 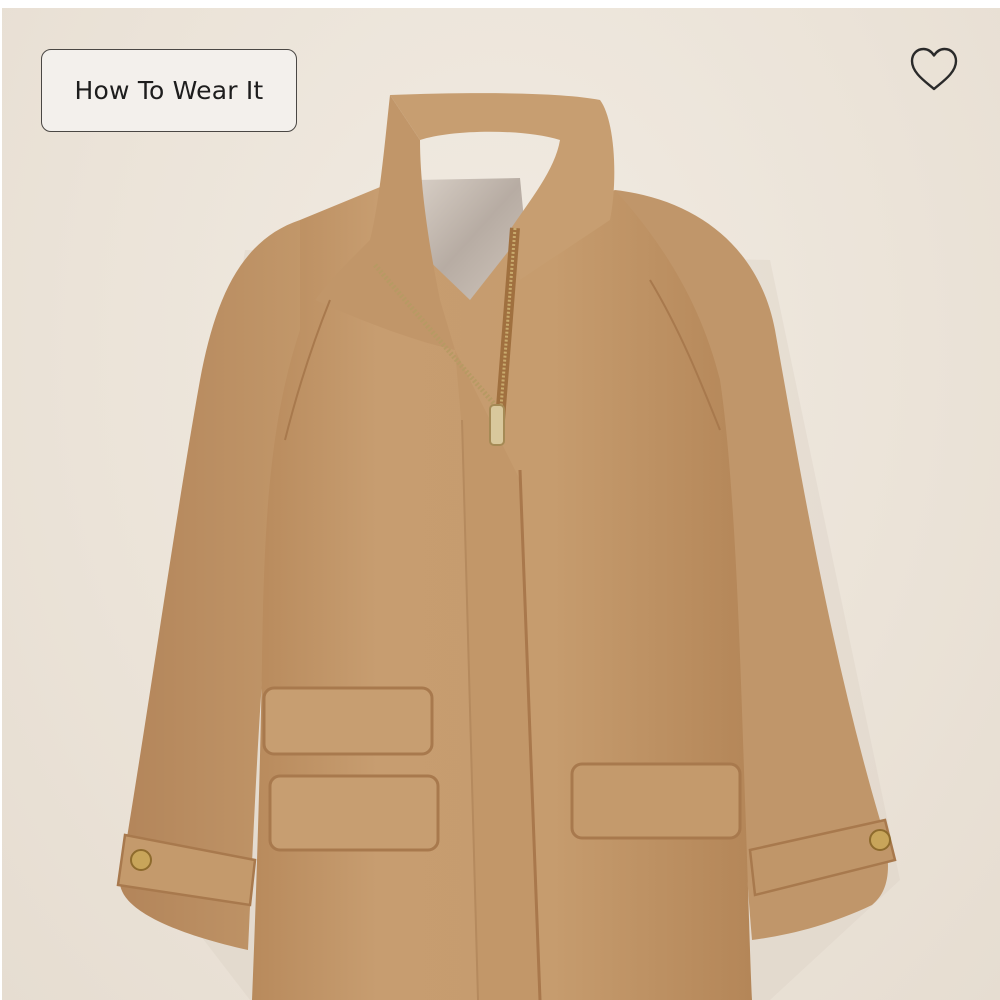 I want to click on right-pocket, so click(x=656, y=801).